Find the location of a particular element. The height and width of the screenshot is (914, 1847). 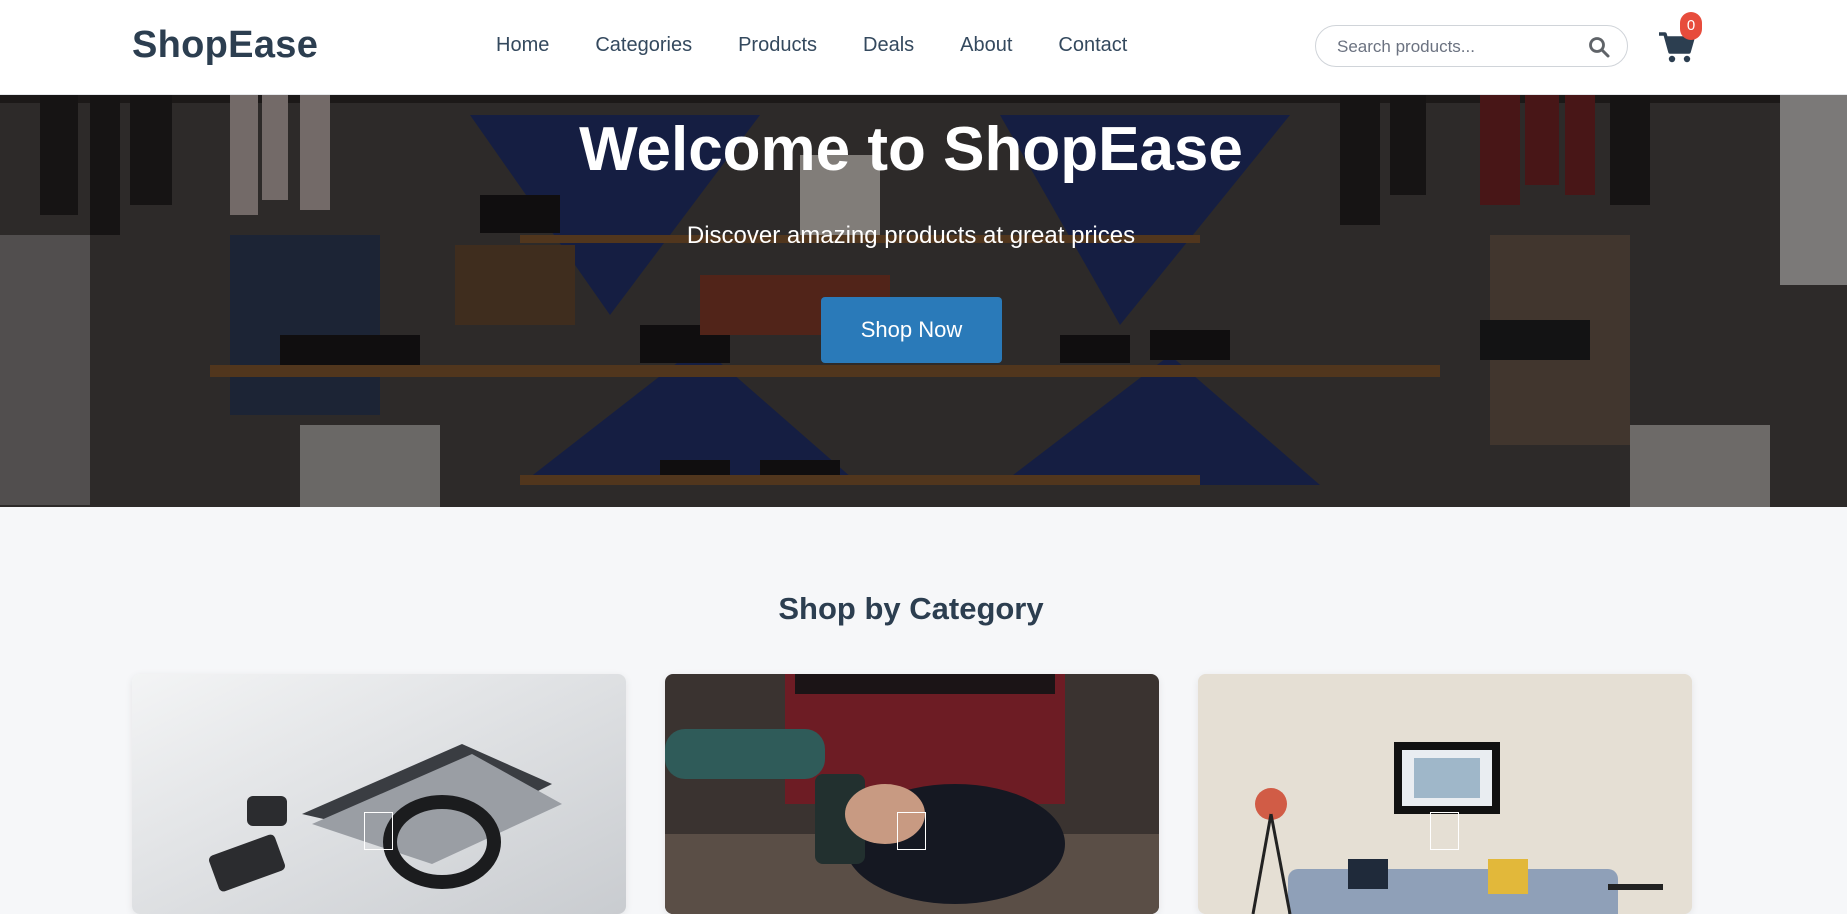

shop-now-button: Shop Now is located at coordinates (911, 330).